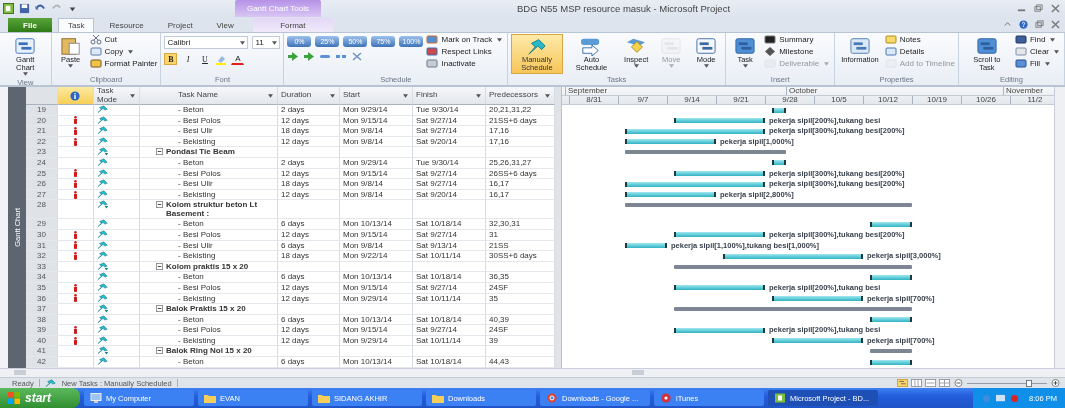 The image size is (1065, 408). Describe the element at coordinates (309, 56) in the screenshot. I see `indent-icon` at that location.